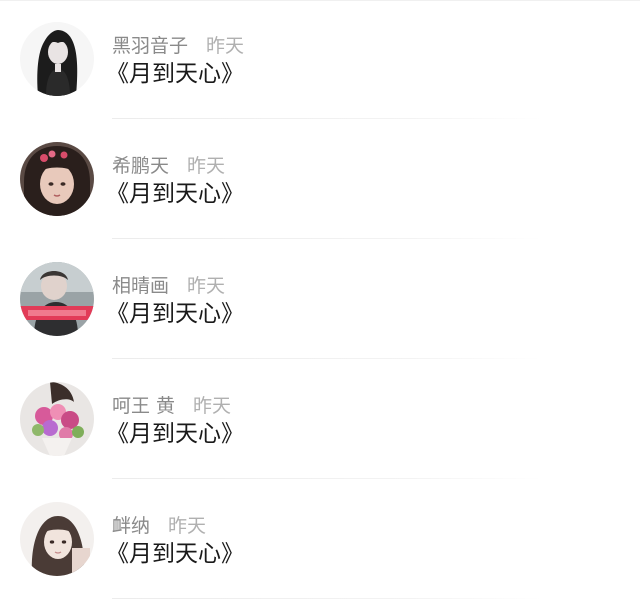 This screenshot has height=603, width=640. I want to click on avatar-girl-light-icon, so click(57, 539).